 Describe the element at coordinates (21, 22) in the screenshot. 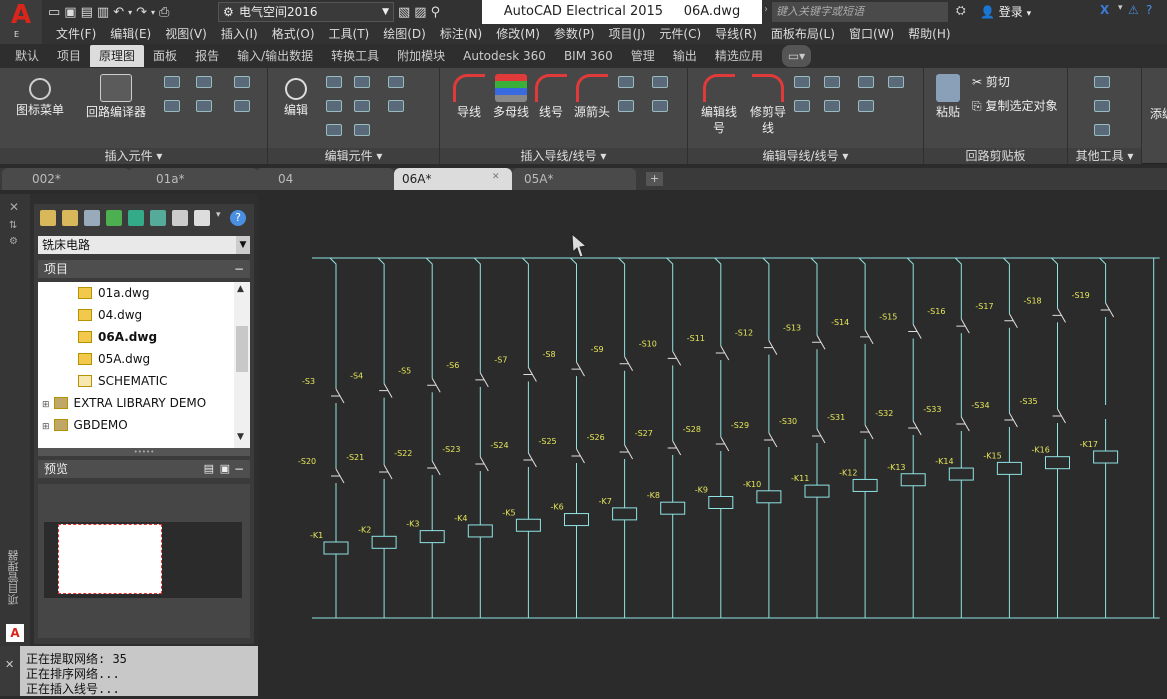

I see `application-menu-button: A E` at that location.